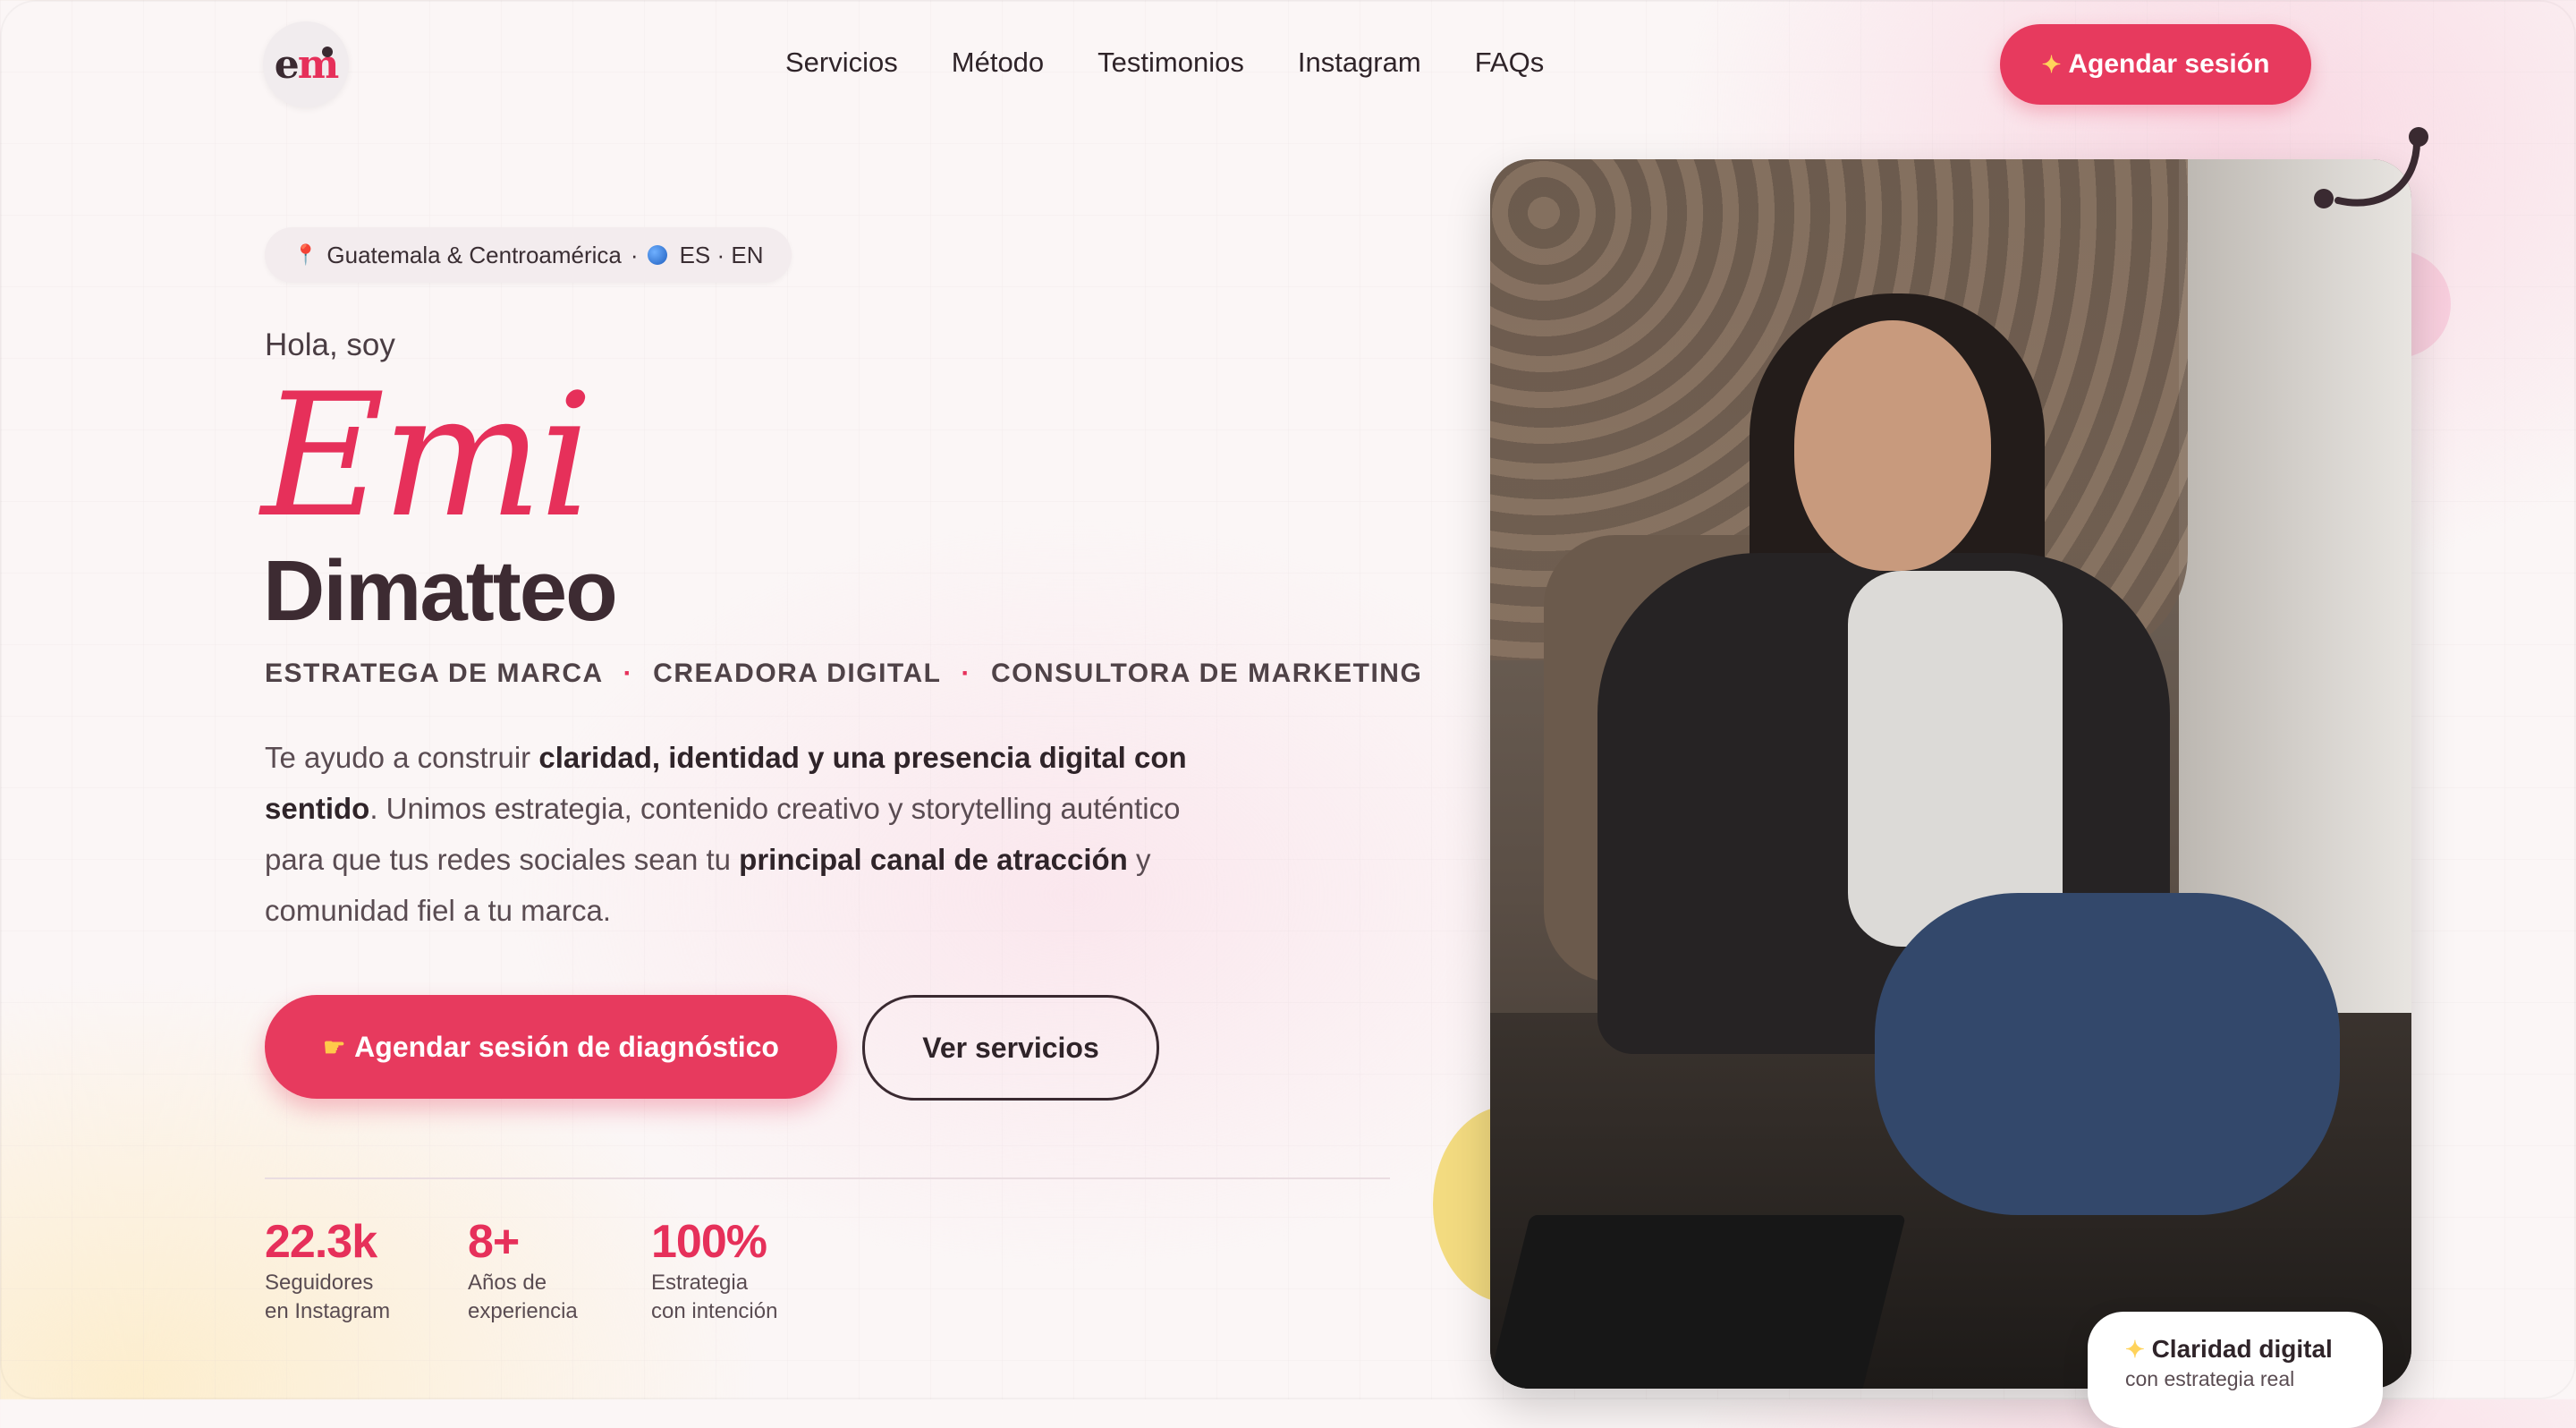 The width and height of the screenshot is (2576, 1428). Describe the element at coordinates (2229, 1349) in the screenshot. I see `clarity-badge-title: ✦ Claridad digital` at that location.